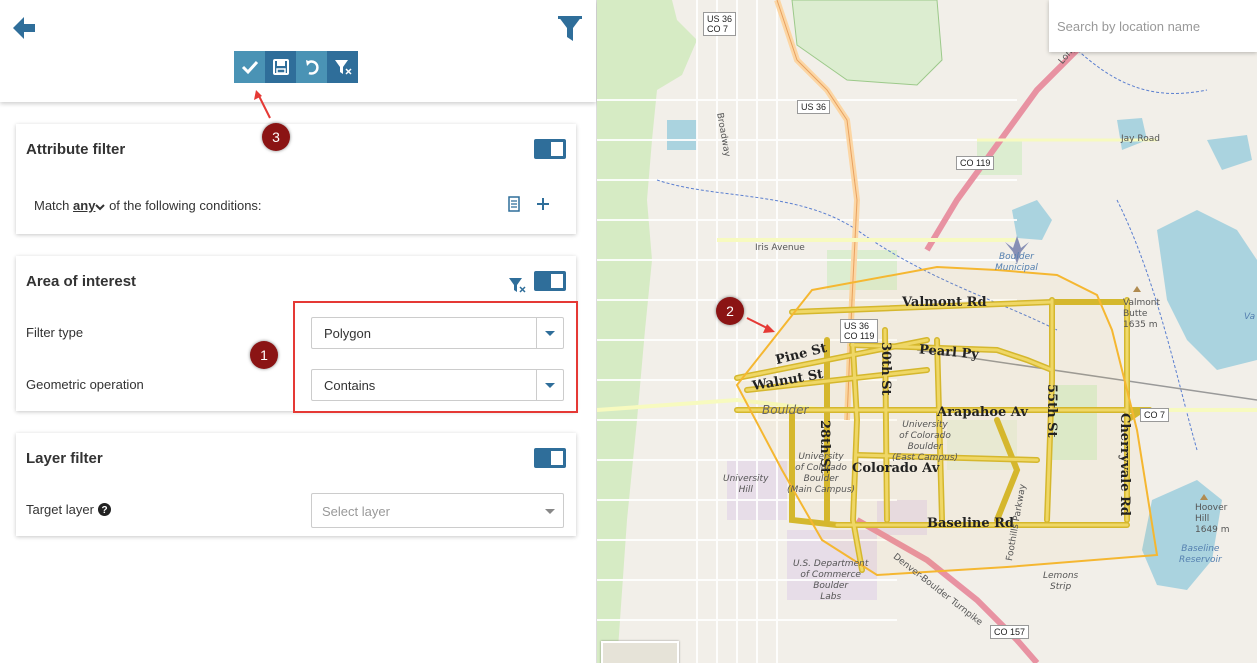 The image size is (1257, 663). I want to click on filter-icon, so click(570, 28).